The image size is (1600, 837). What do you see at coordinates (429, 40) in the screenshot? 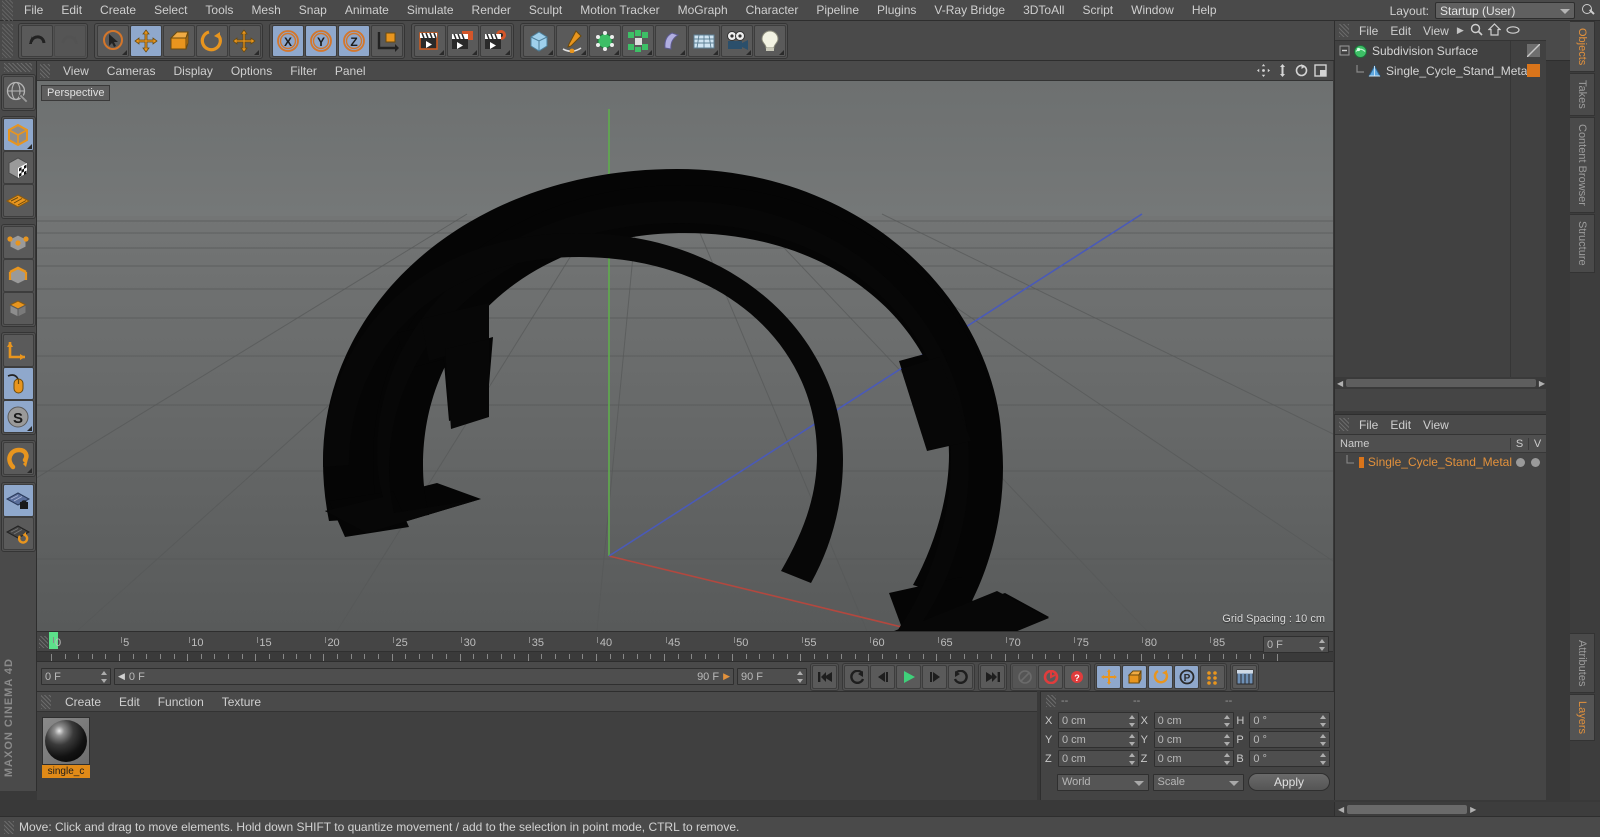
I see `render-view-button` at bounding box center [429, 40].